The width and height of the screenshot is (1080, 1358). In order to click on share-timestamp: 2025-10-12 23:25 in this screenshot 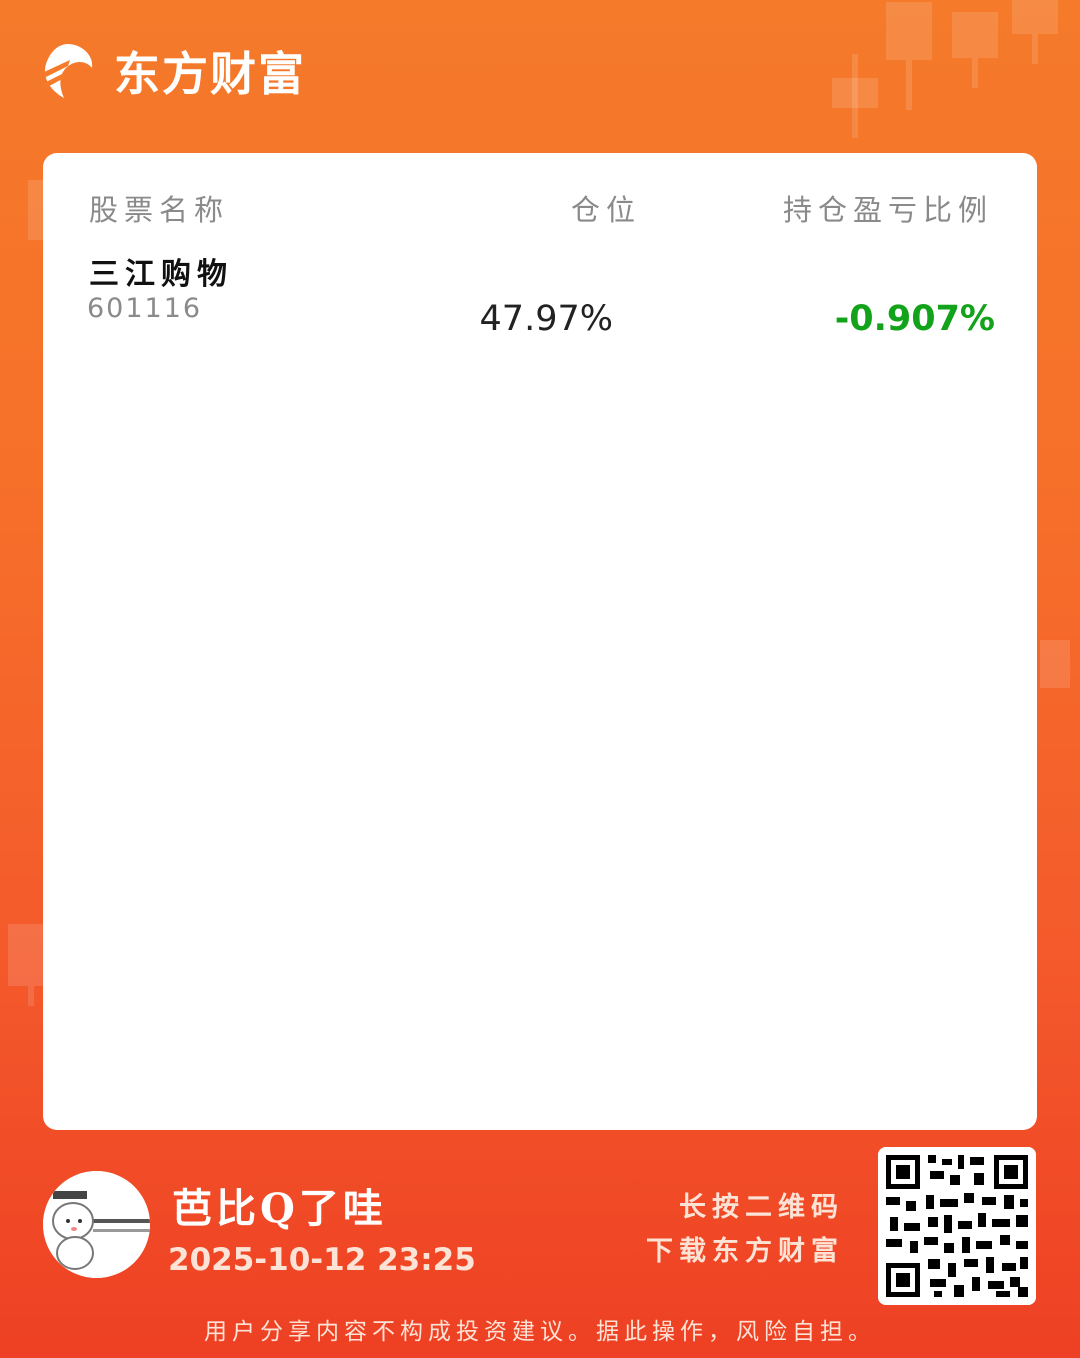, I will do `click(322, 1260)`.